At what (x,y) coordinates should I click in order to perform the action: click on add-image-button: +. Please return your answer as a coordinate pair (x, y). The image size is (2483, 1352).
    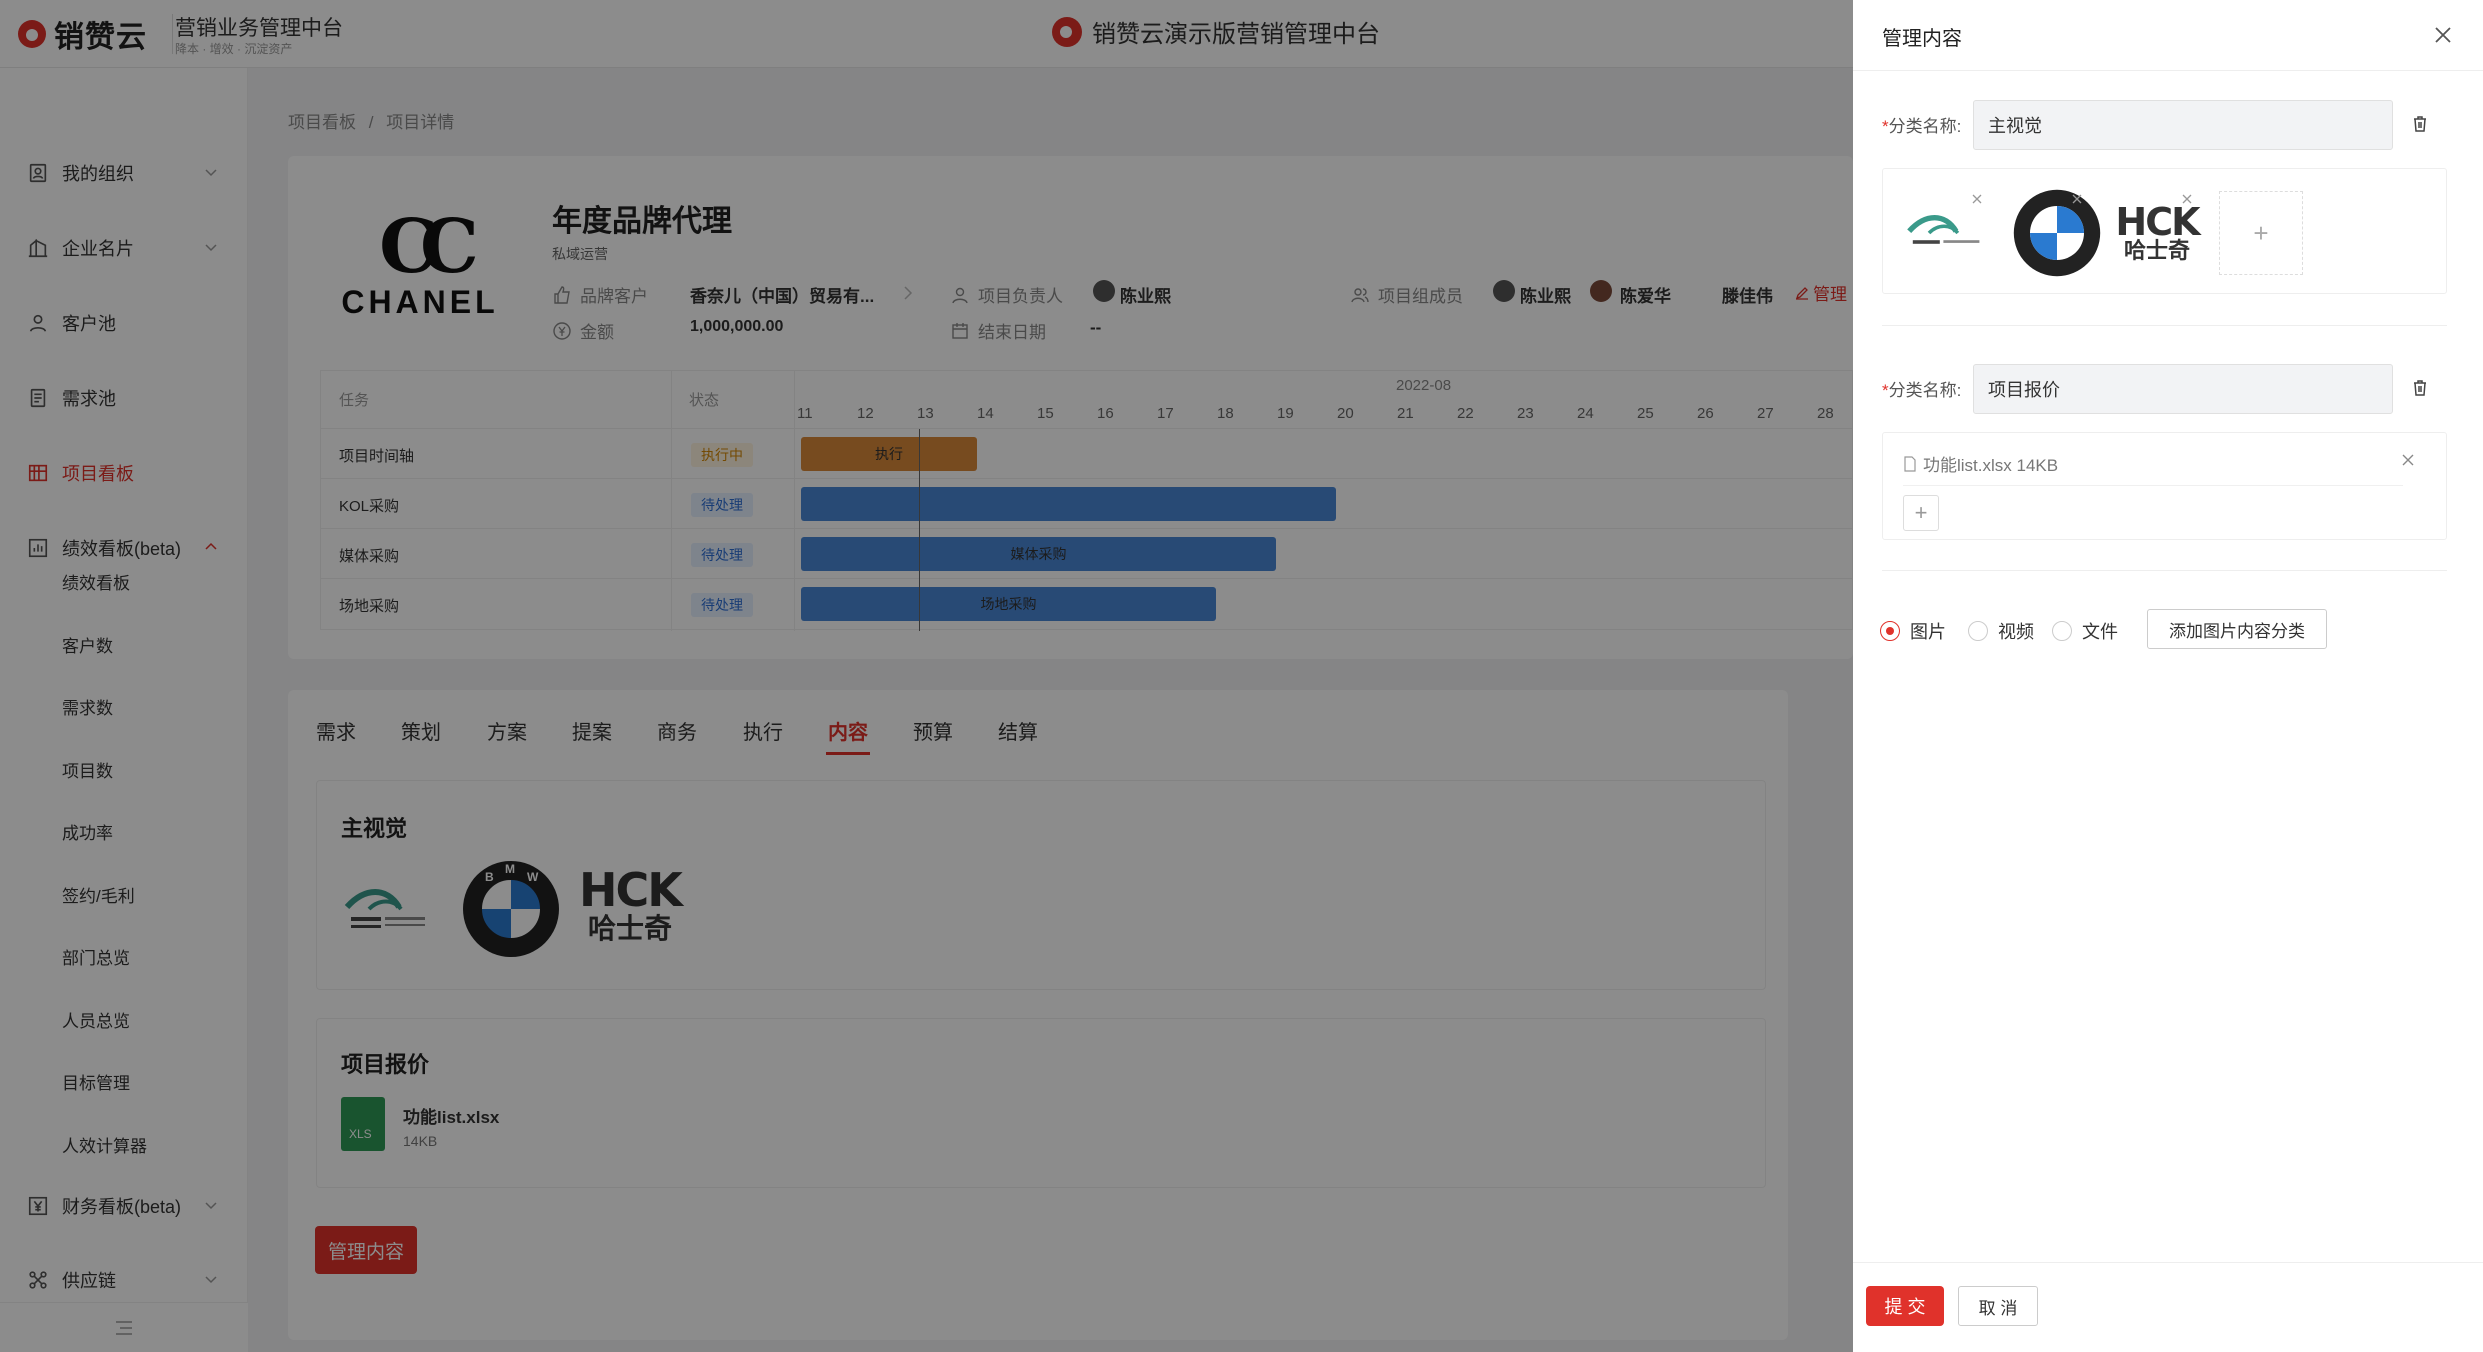
    Looking at the image, I should click on (2261, 233).